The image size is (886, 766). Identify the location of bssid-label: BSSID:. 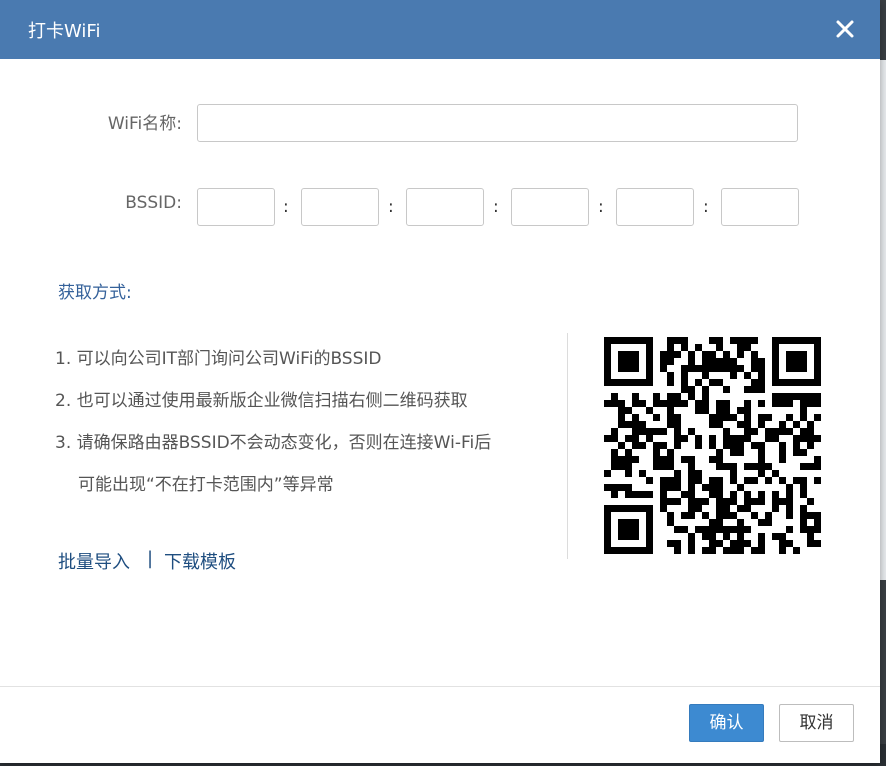
(153, 203).